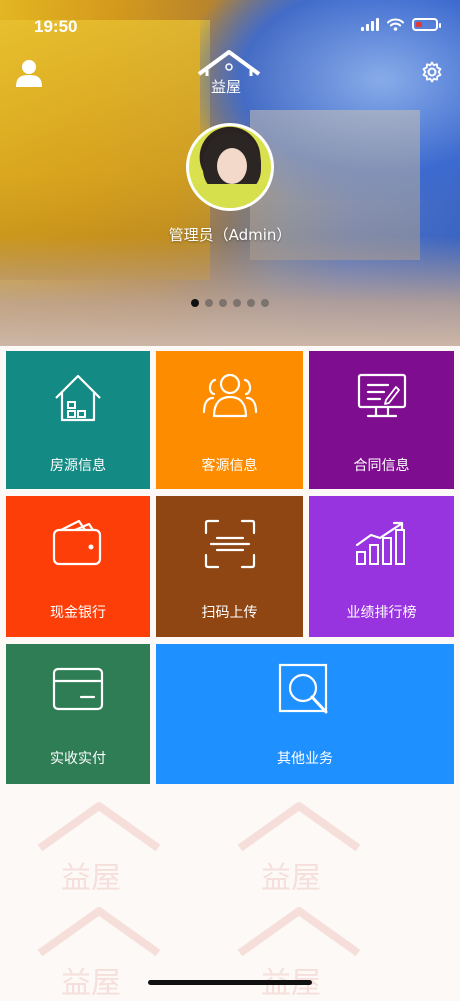 The height and width of the screenshot is (1001, 460). I want to click on user-icon, so click(29, 73).